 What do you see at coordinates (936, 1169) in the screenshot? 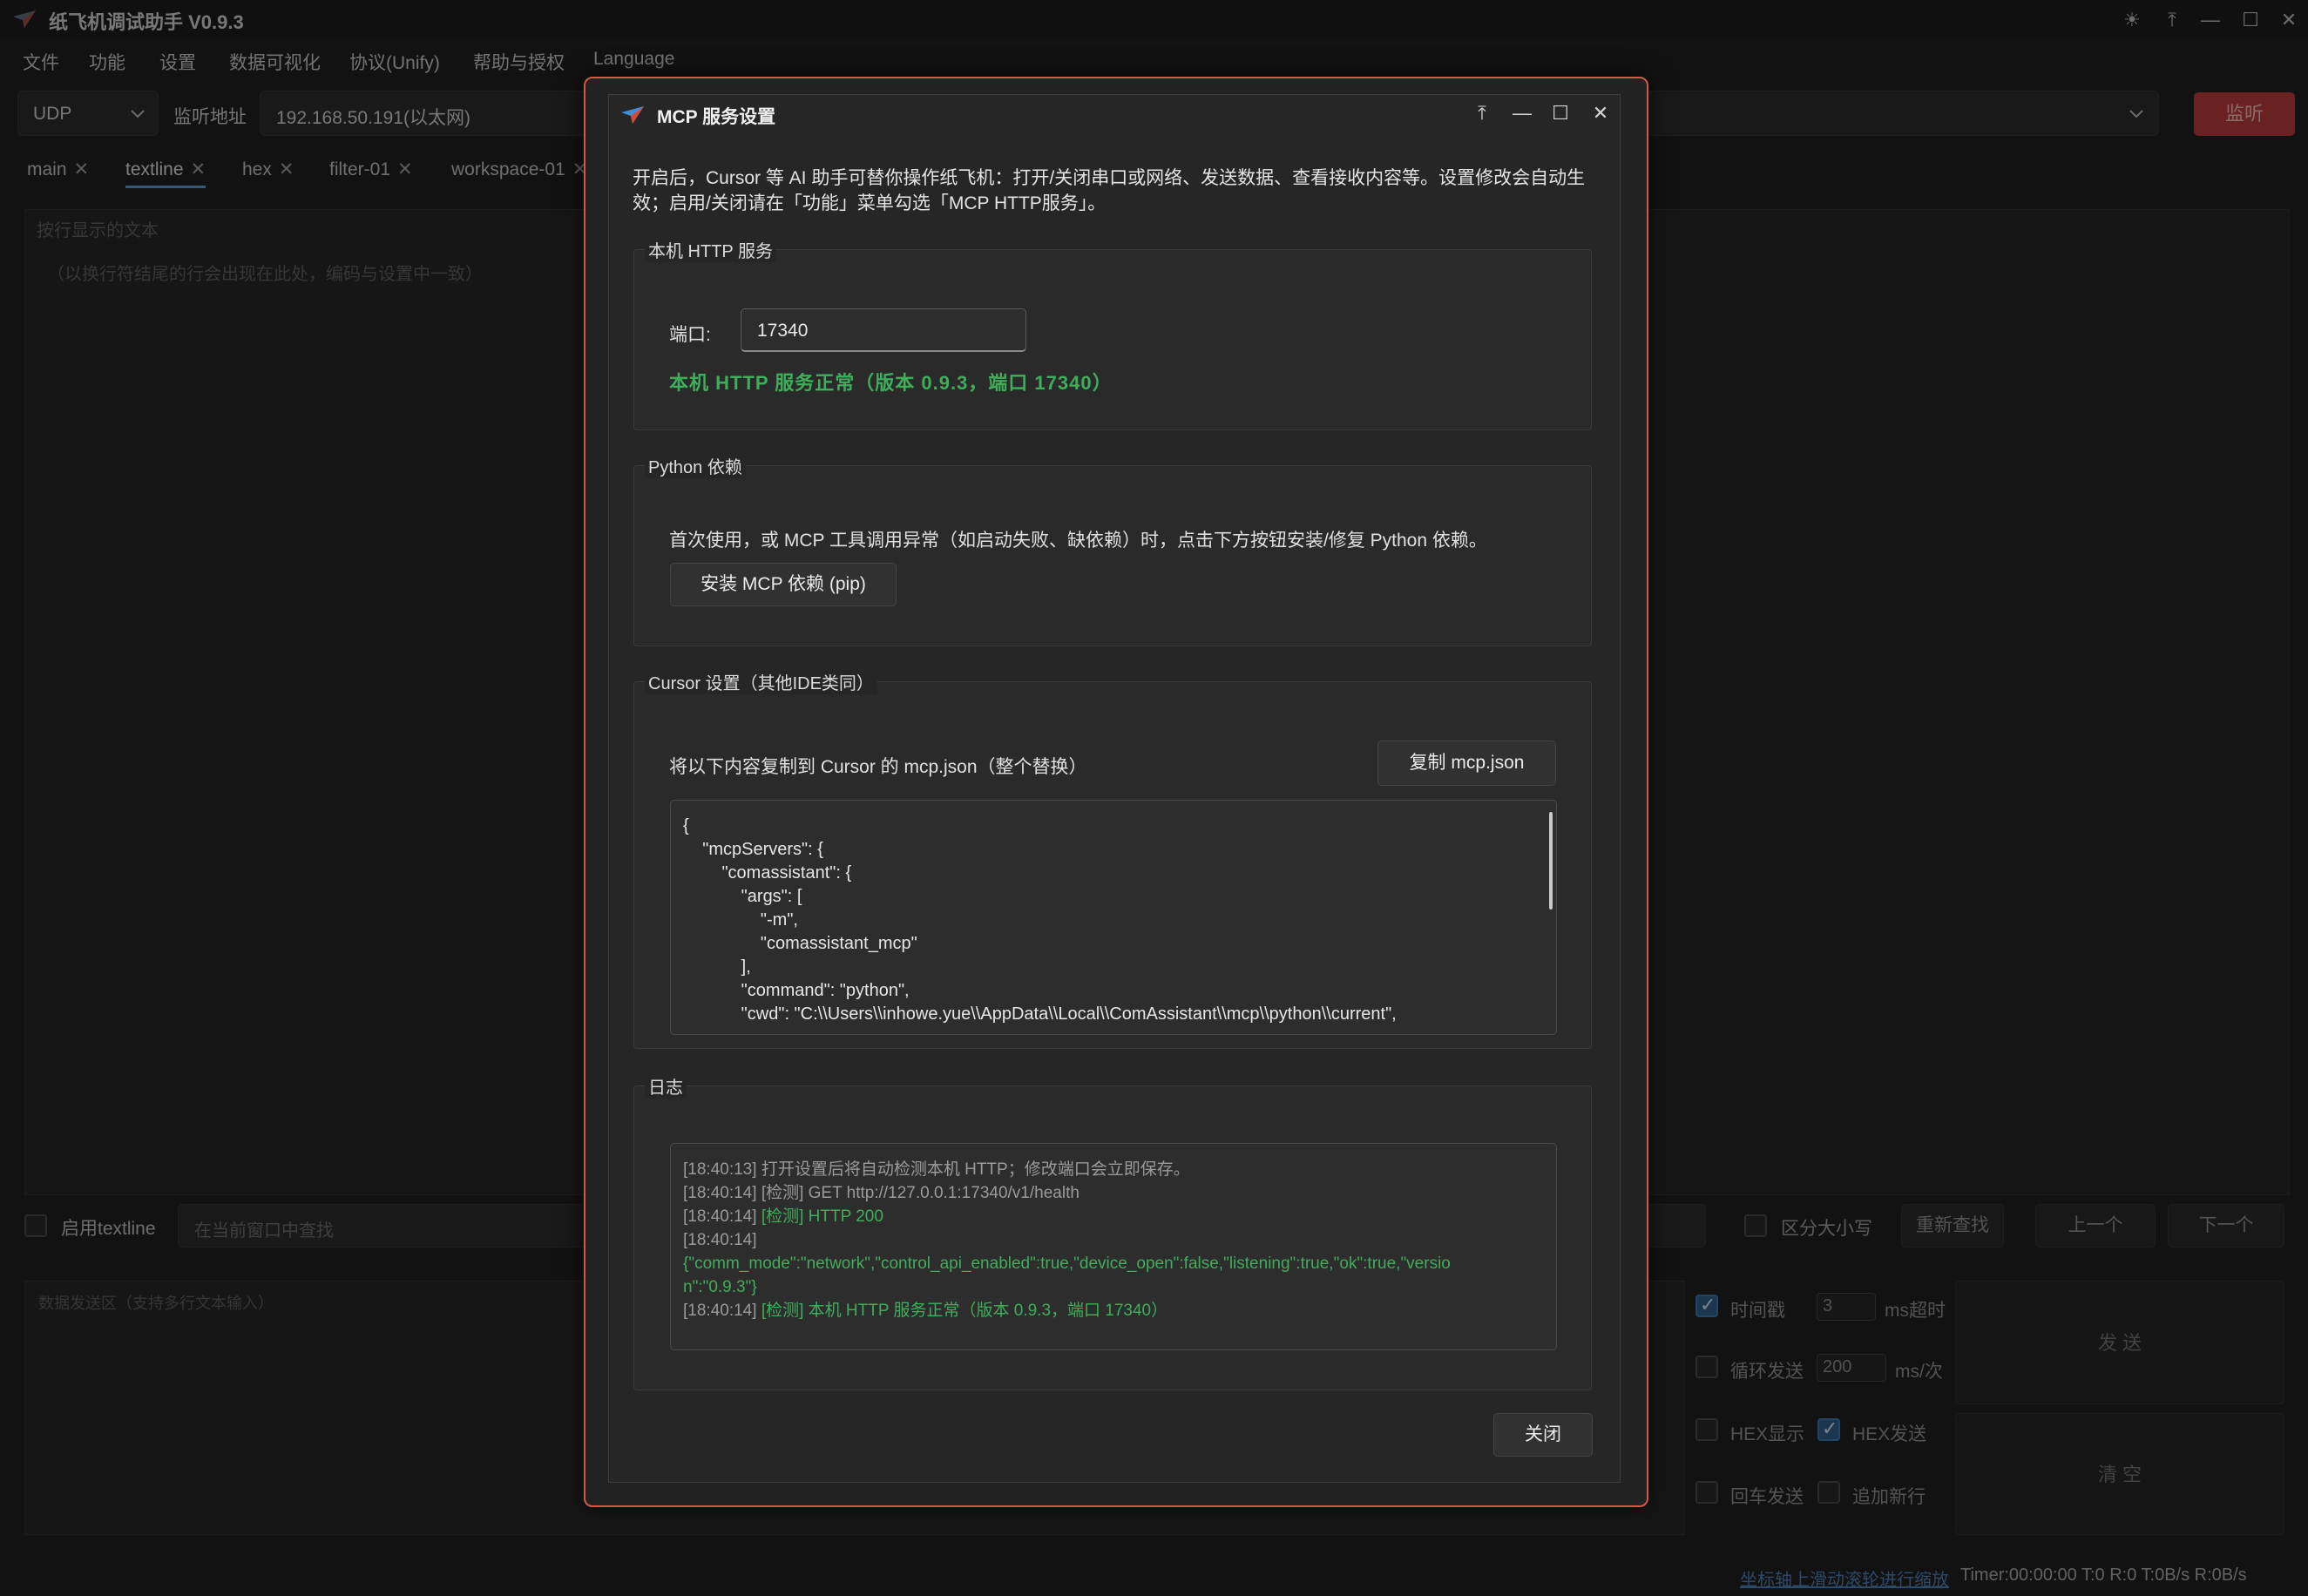
I see `log-line: [18:40:13] 打开设置后将自动检测本机 HTTP；修改端口会立即保存。` at bounding box center [936, 1169].